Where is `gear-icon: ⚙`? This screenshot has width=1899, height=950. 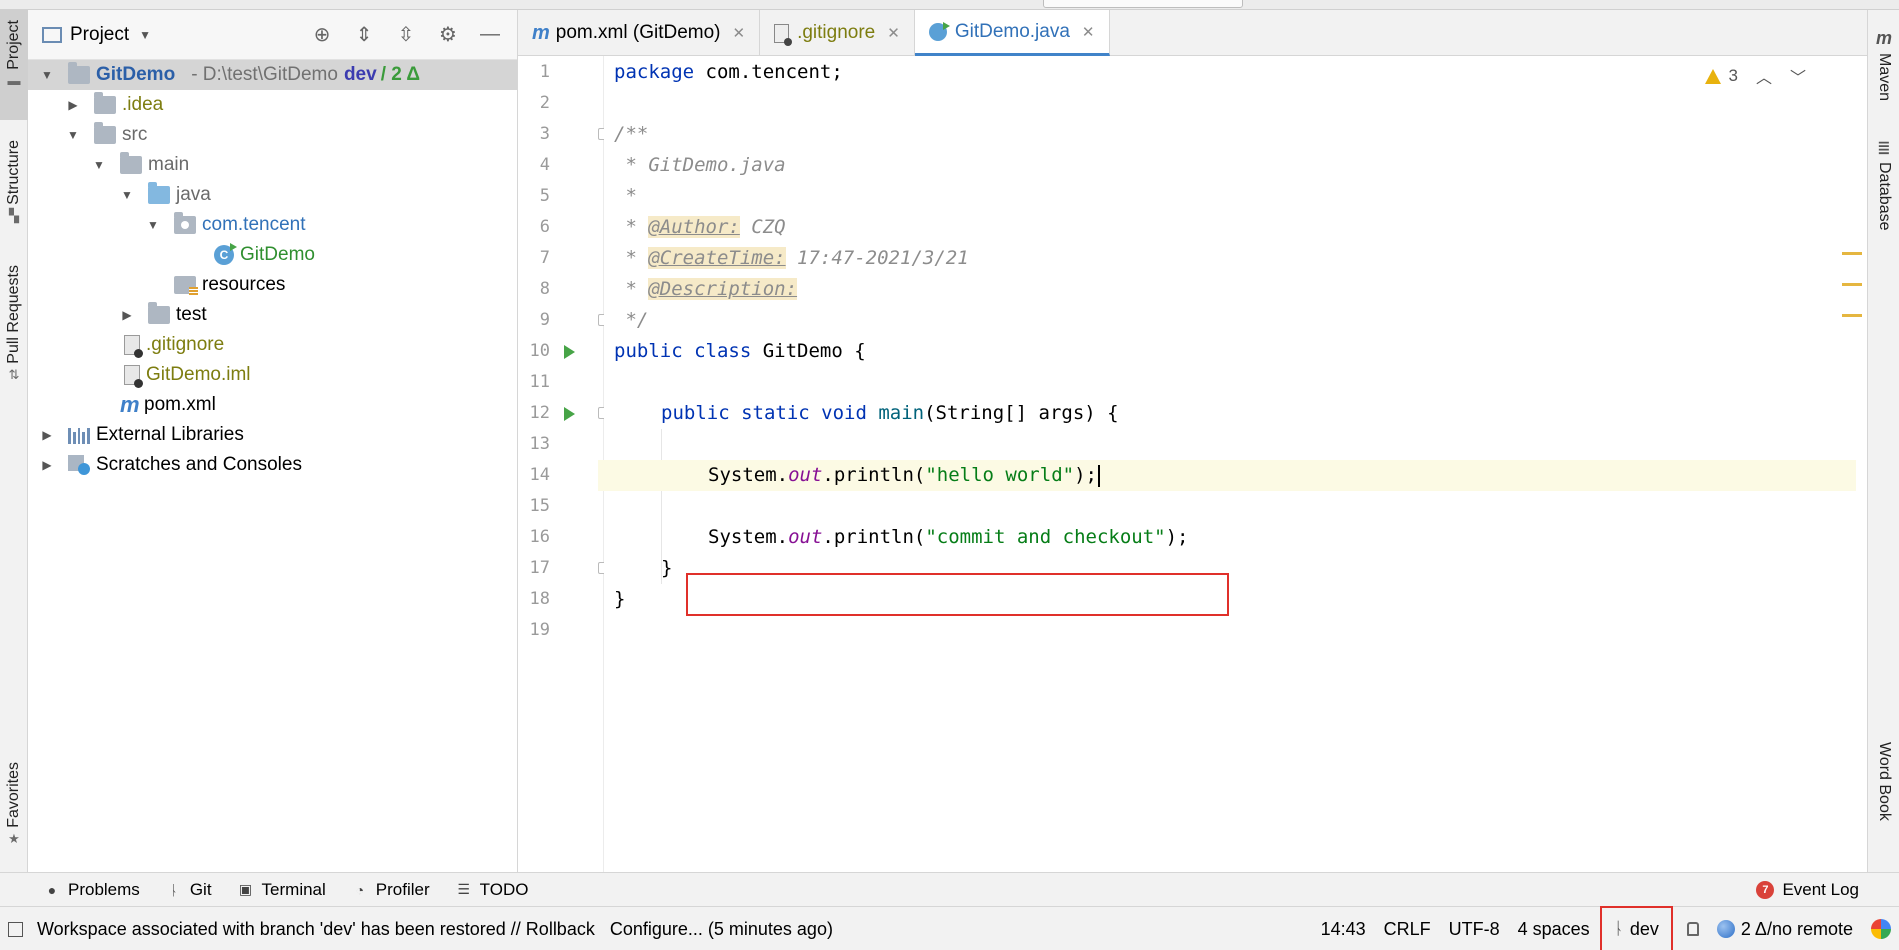 gear-icon: ⚙ is located at coordinates (448, 35).